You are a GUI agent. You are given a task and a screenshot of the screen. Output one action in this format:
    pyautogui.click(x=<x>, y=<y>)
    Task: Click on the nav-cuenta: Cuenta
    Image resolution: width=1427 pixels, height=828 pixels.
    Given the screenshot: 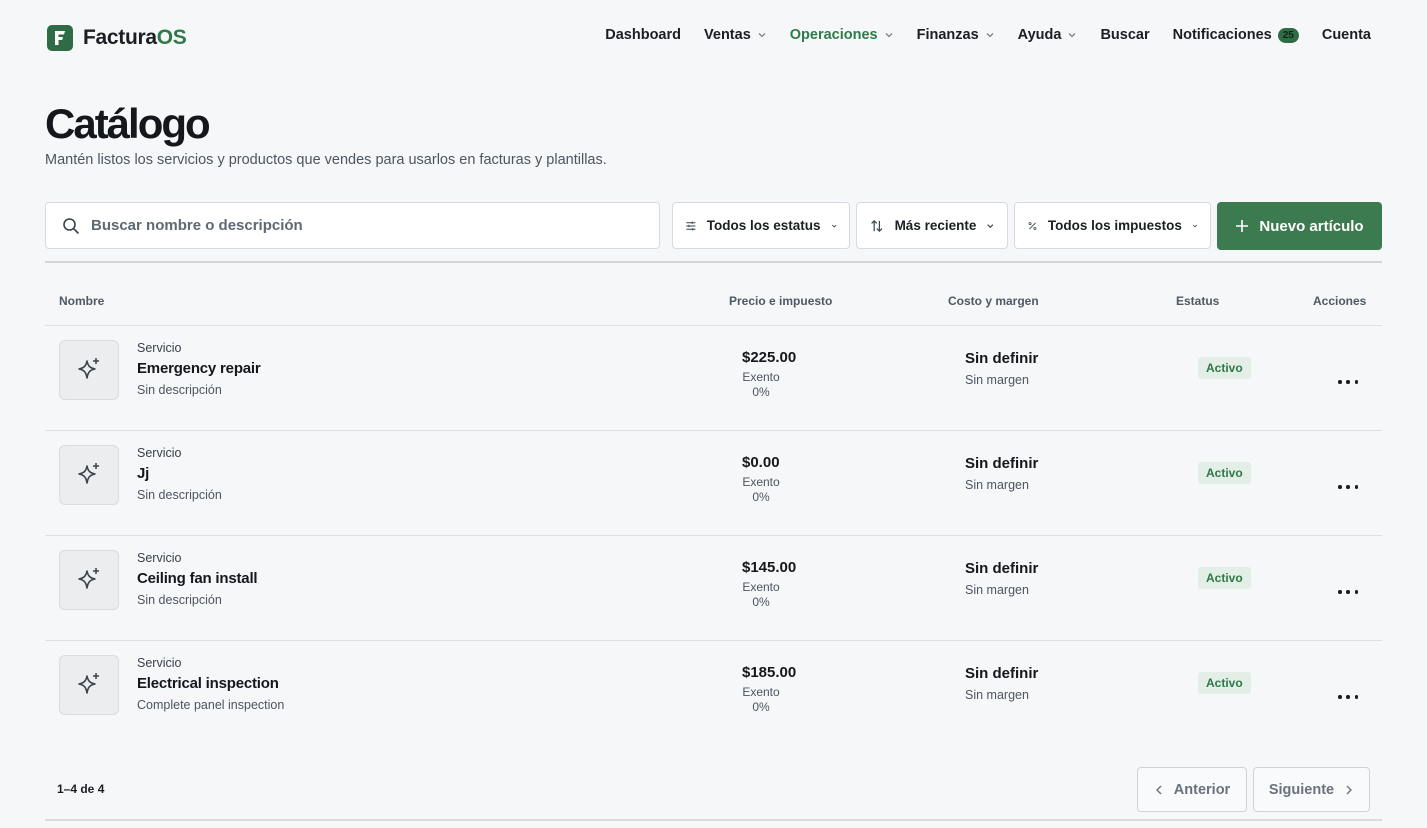 What is the action you would take?
    pyautogui.click(x=1346, y=35)
    